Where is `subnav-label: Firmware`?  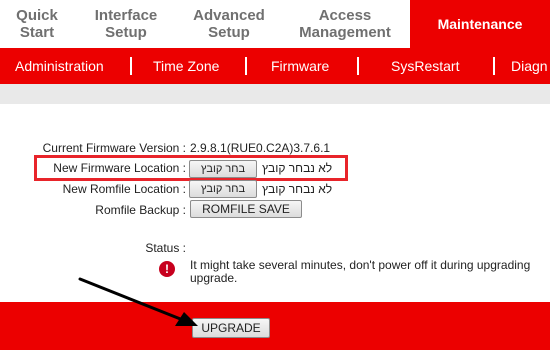 subnav-label: Firmware is located at coordinates (300, 66).